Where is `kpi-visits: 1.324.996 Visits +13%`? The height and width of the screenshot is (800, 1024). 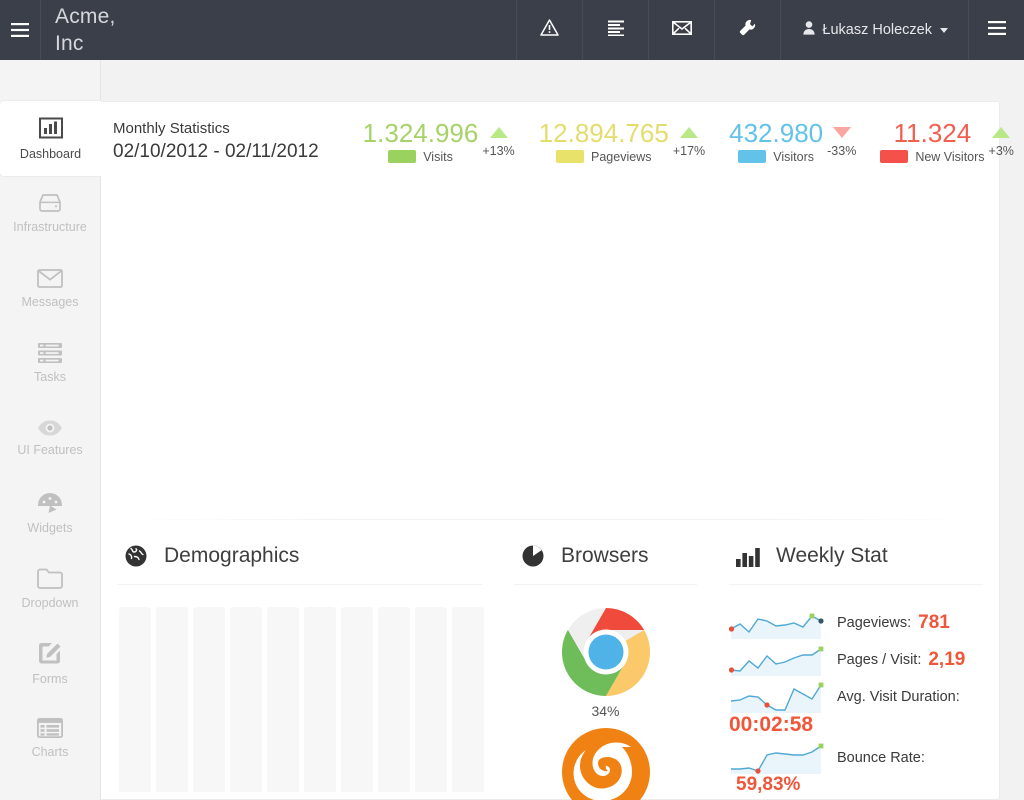
kpi-visits: 1.324.996 Visits +13% is located at coordinates (441, 141).